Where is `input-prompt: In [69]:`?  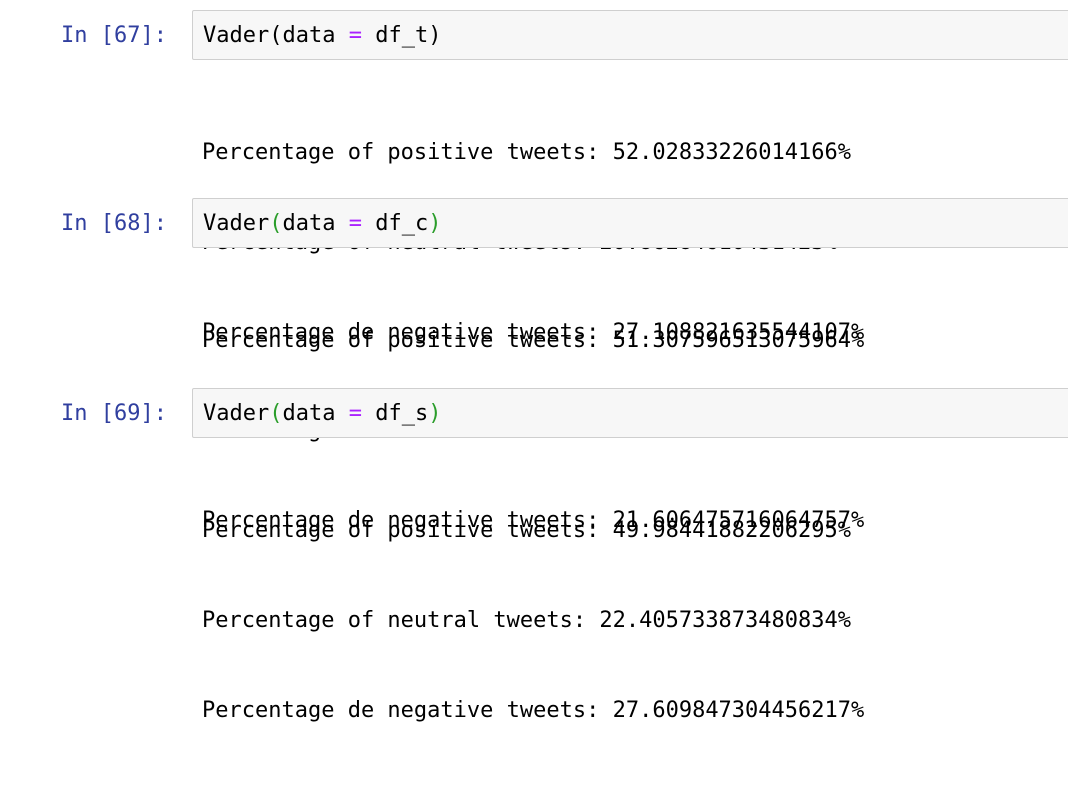
input-prompt: In [69]: is located at coordinates (114, 413).